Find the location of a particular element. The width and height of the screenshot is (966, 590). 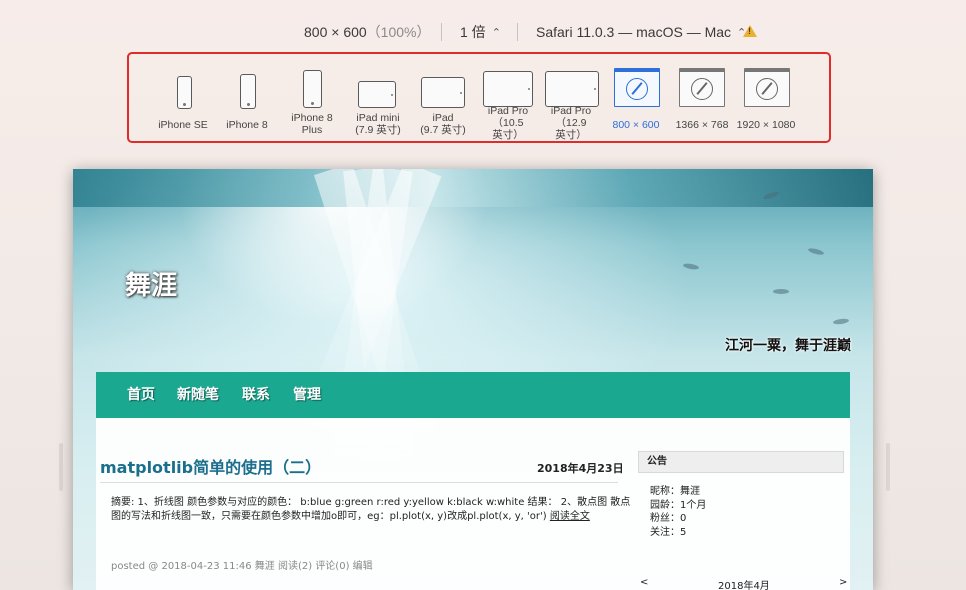

sidebar-heading: 公告 is located at coordinates (741, 462).